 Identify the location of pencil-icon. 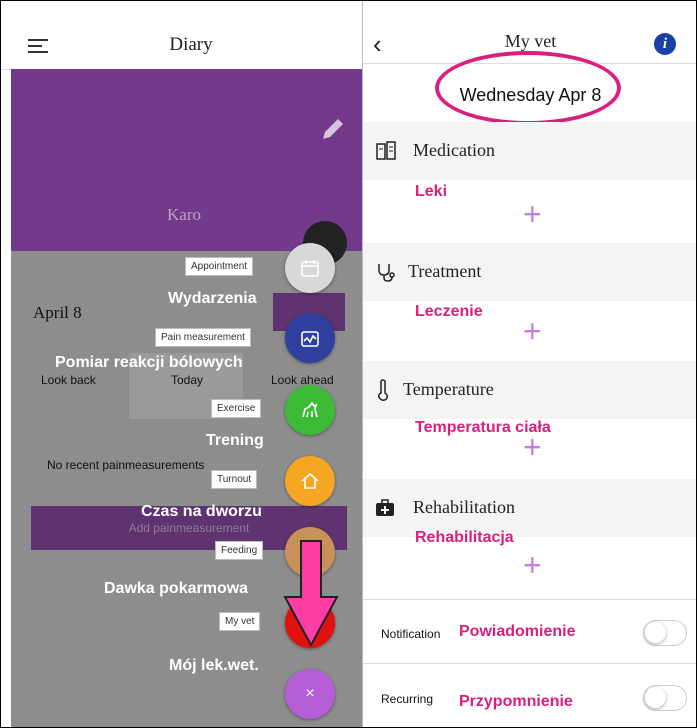
(333, 129).